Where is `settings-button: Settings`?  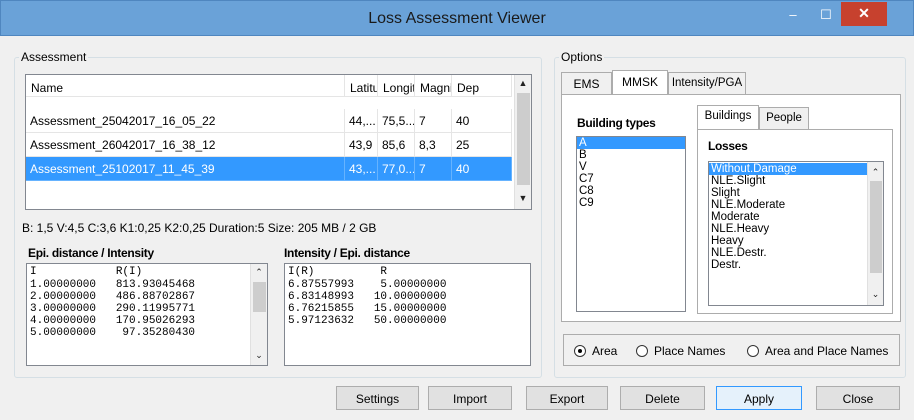 settings-button: Settings is located at coordinates (377, 398).